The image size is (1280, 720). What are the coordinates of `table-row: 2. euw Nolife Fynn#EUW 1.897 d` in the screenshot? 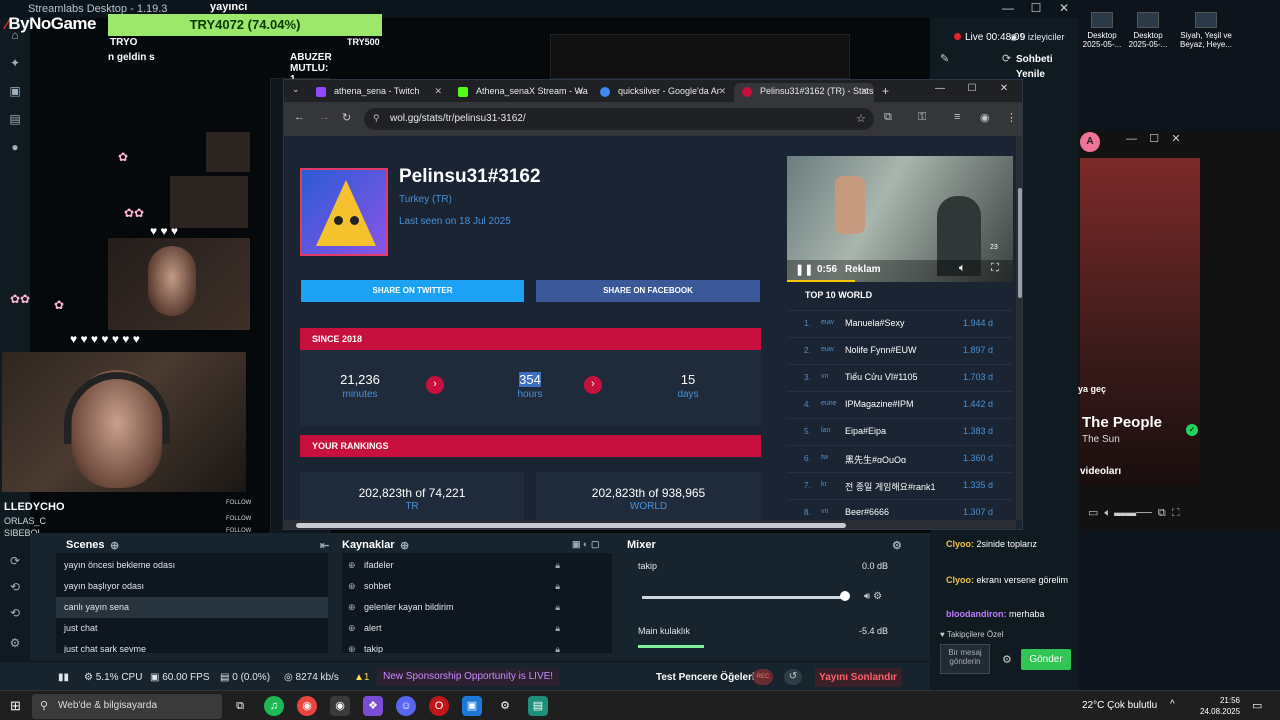 It's located at (900, 350).